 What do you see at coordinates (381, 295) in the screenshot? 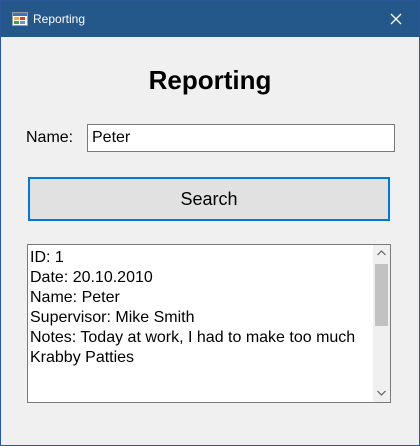
I see `scroll-thumb` at bounding box center [381, 295].